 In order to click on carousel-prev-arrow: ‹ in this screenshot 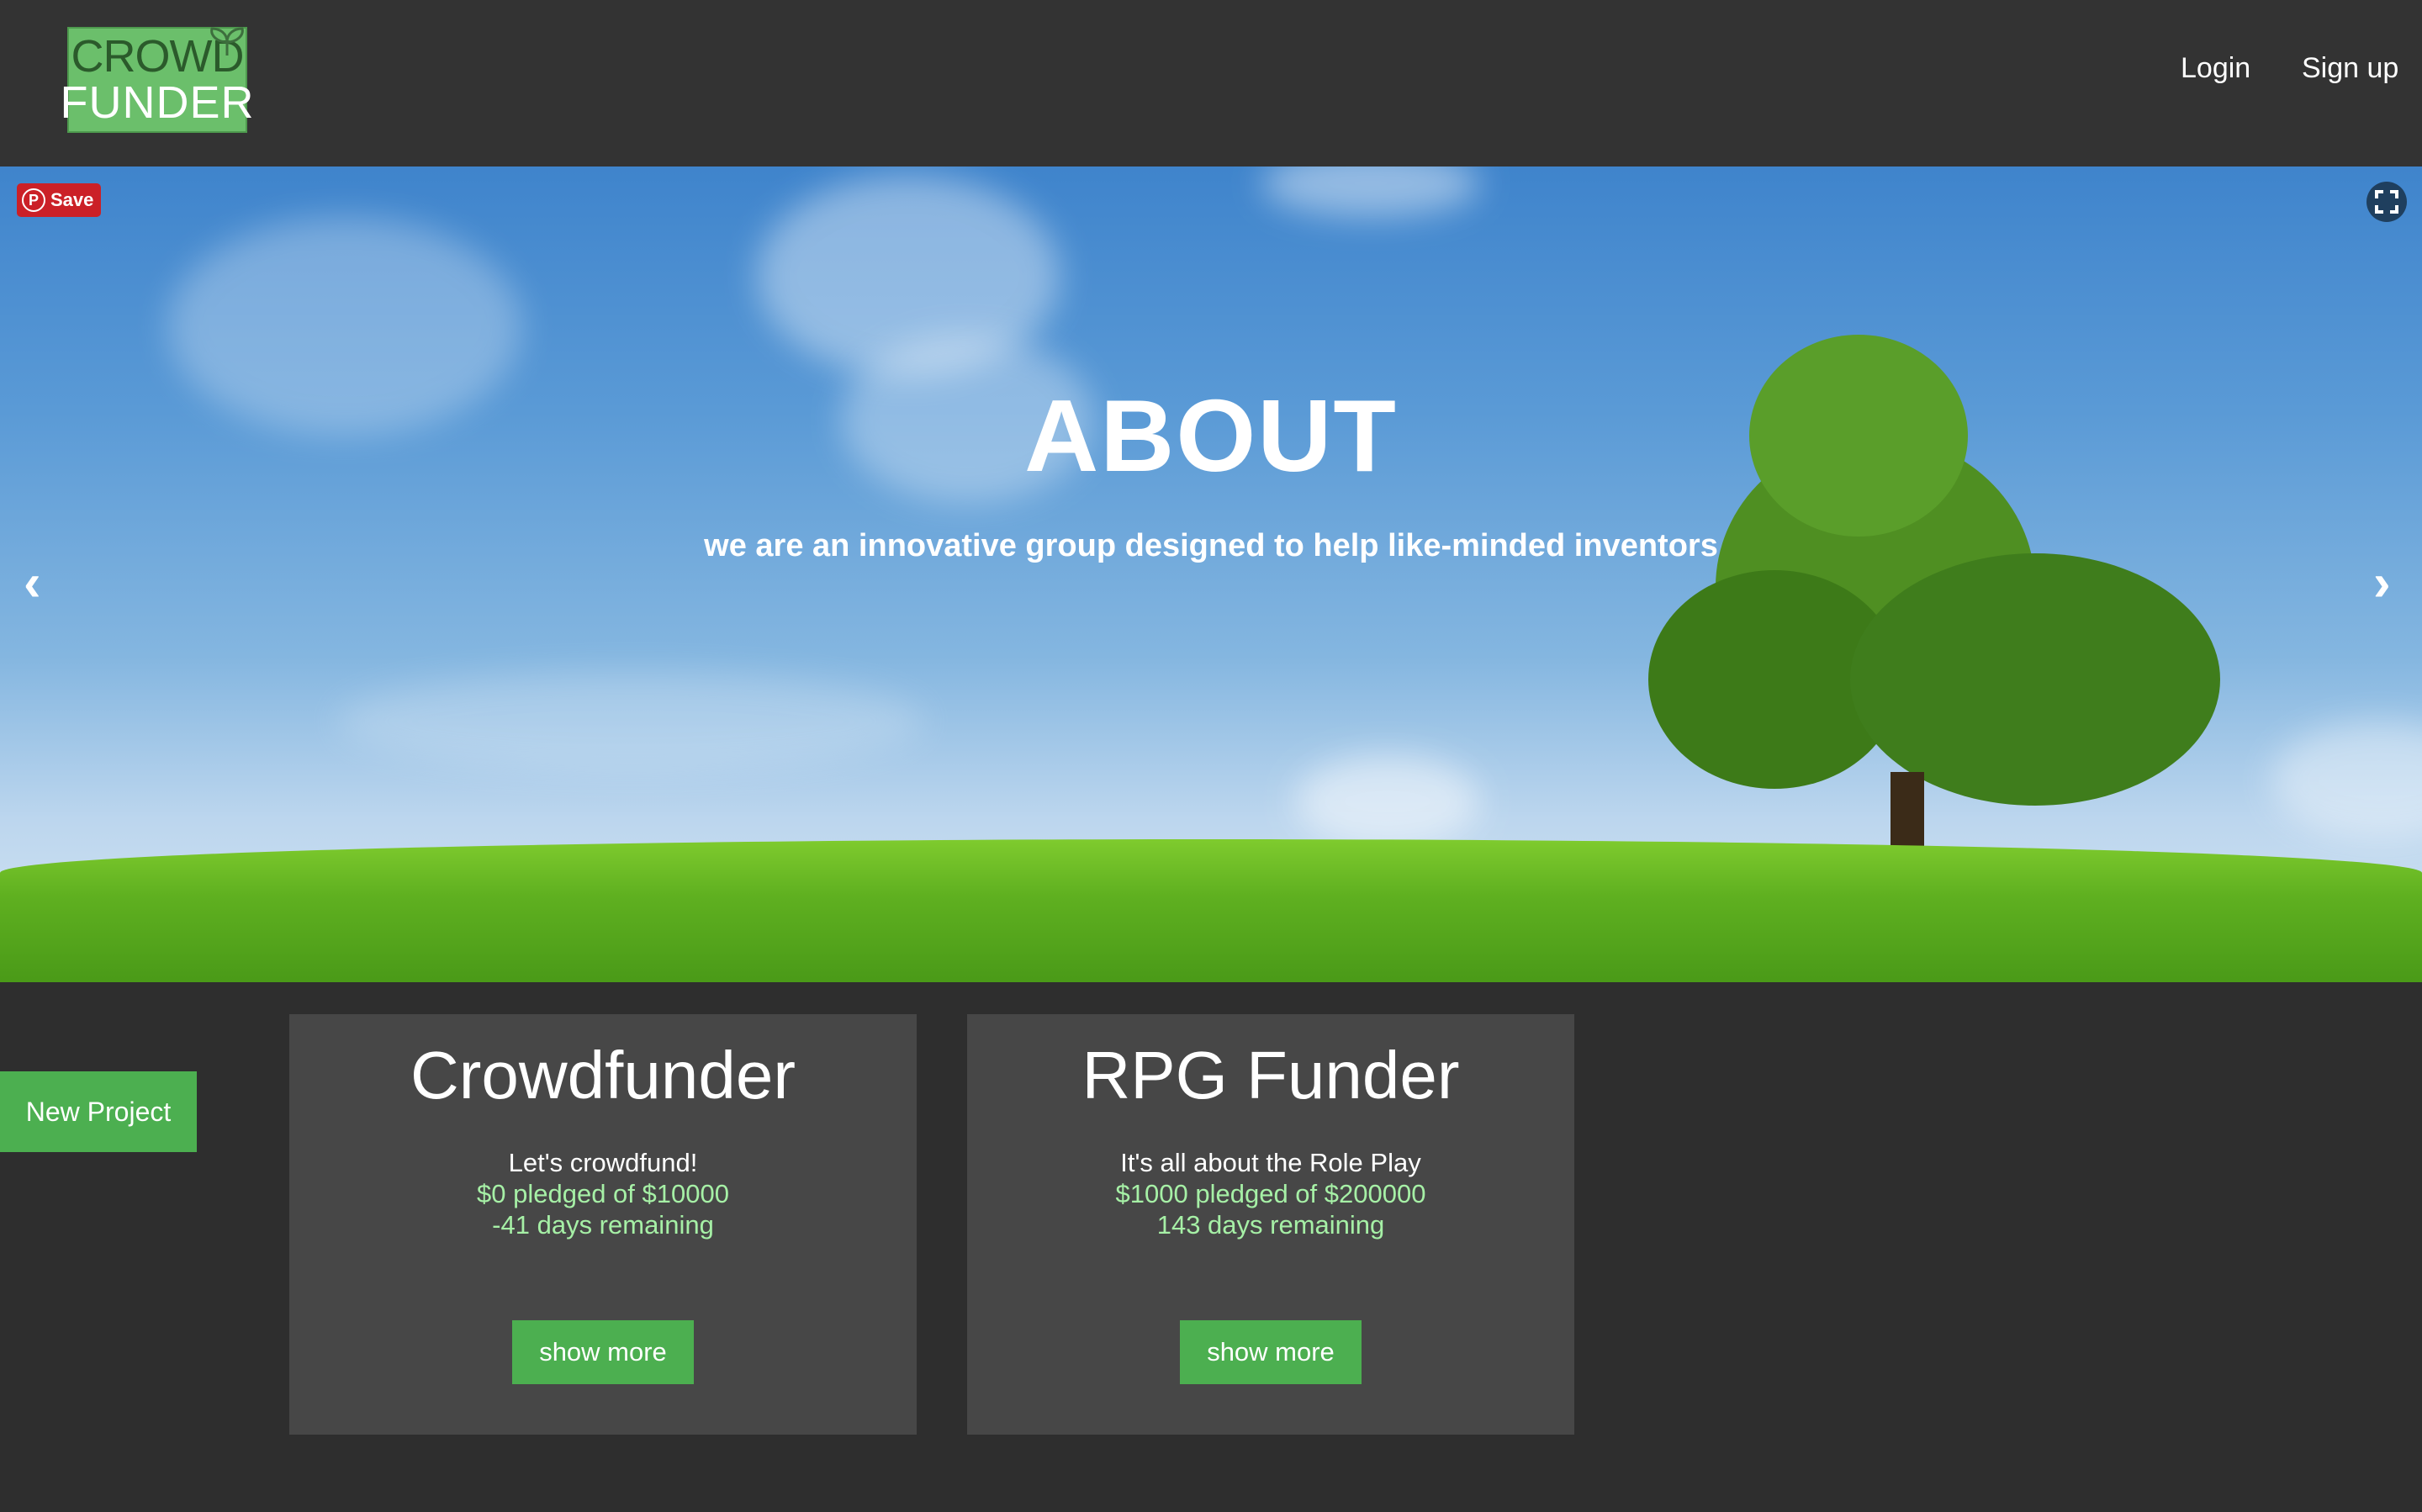, I will do `click(32, 583)`.